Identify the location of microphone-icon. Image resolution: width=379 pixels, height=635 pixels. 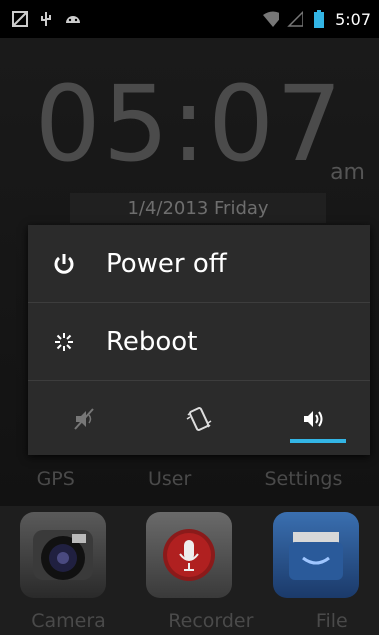
(189, 555).